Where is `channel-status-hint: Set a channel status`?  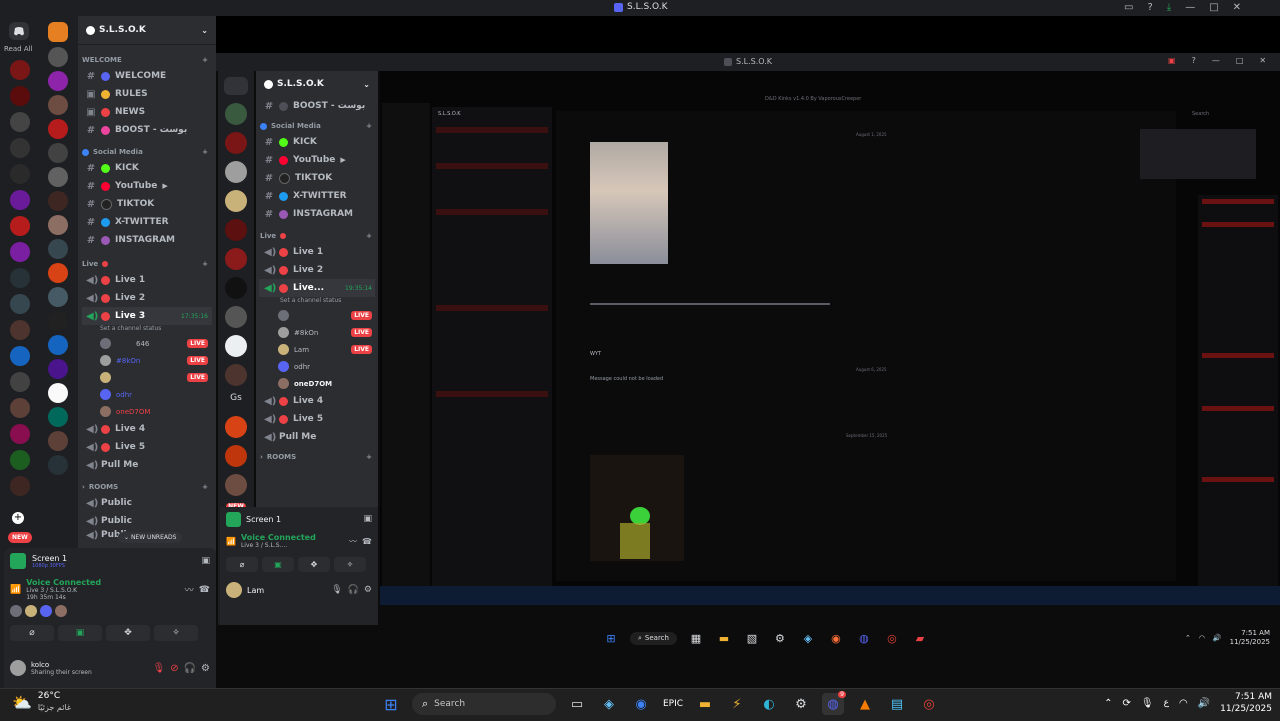
channel-status-hint: Set a channel status is located at coordinates (317, 302).